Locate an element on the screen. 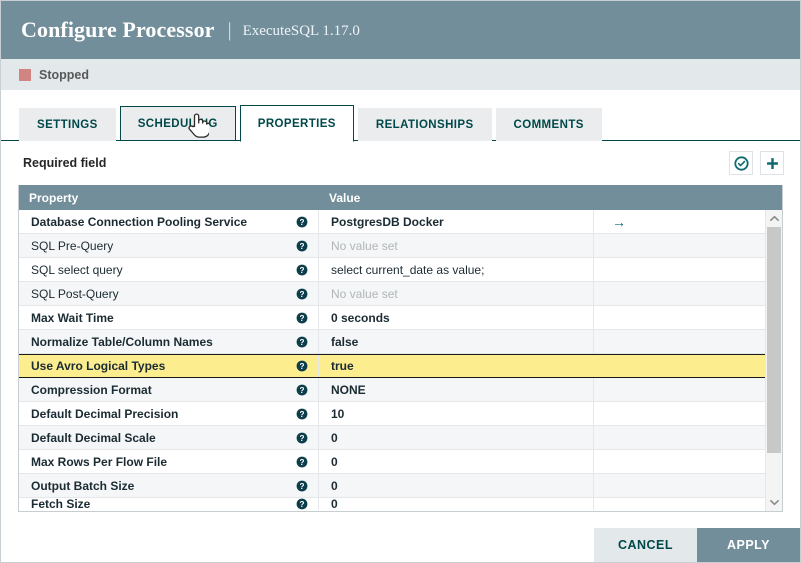  tab-scheduling: SCHEDULING is located at coordinates (177, 123).